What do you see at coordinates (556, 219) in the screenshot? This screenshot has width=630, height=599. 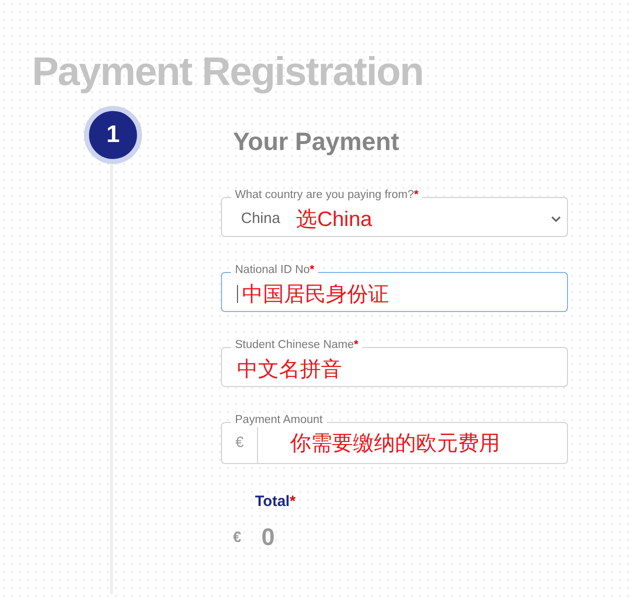 I see `chevron-down-icon` at bounding box center [556, 219].